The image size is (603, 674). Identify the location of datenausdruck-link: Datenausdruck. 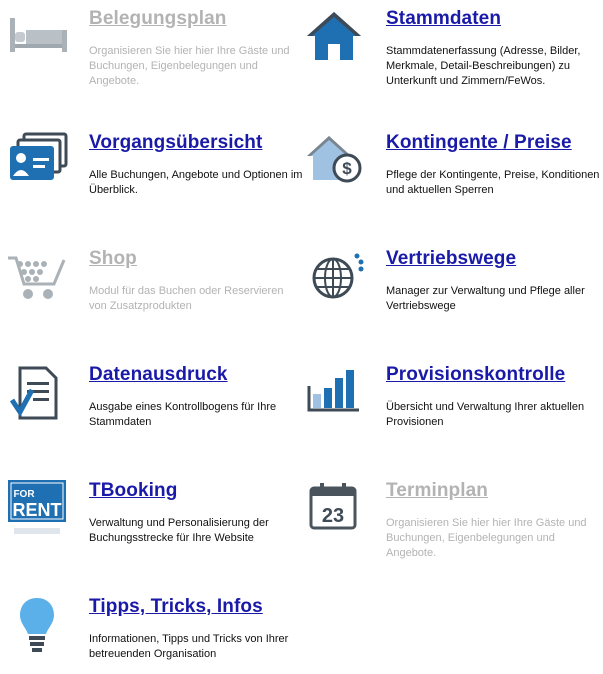
(158, 375).